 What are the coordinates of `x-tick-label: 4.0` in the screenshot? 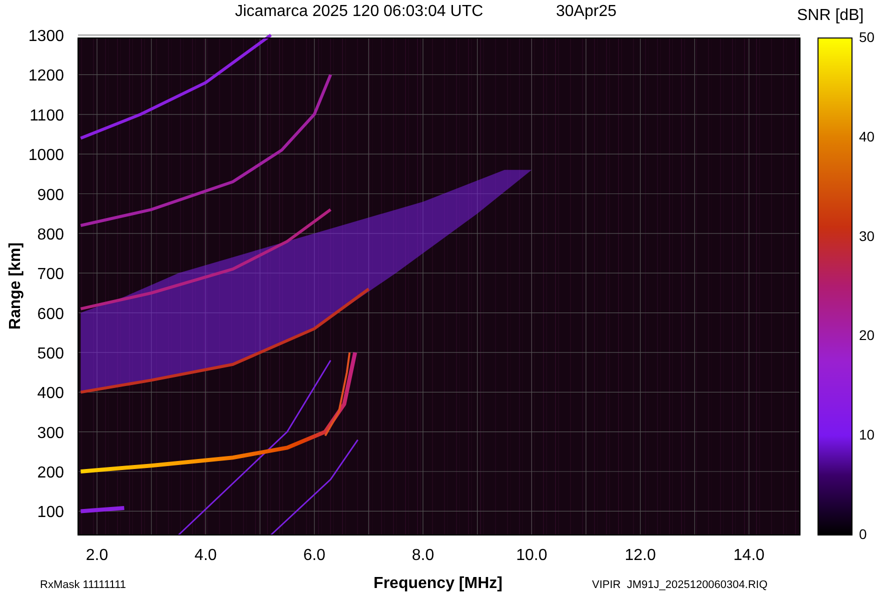 It's located at (205, 555).